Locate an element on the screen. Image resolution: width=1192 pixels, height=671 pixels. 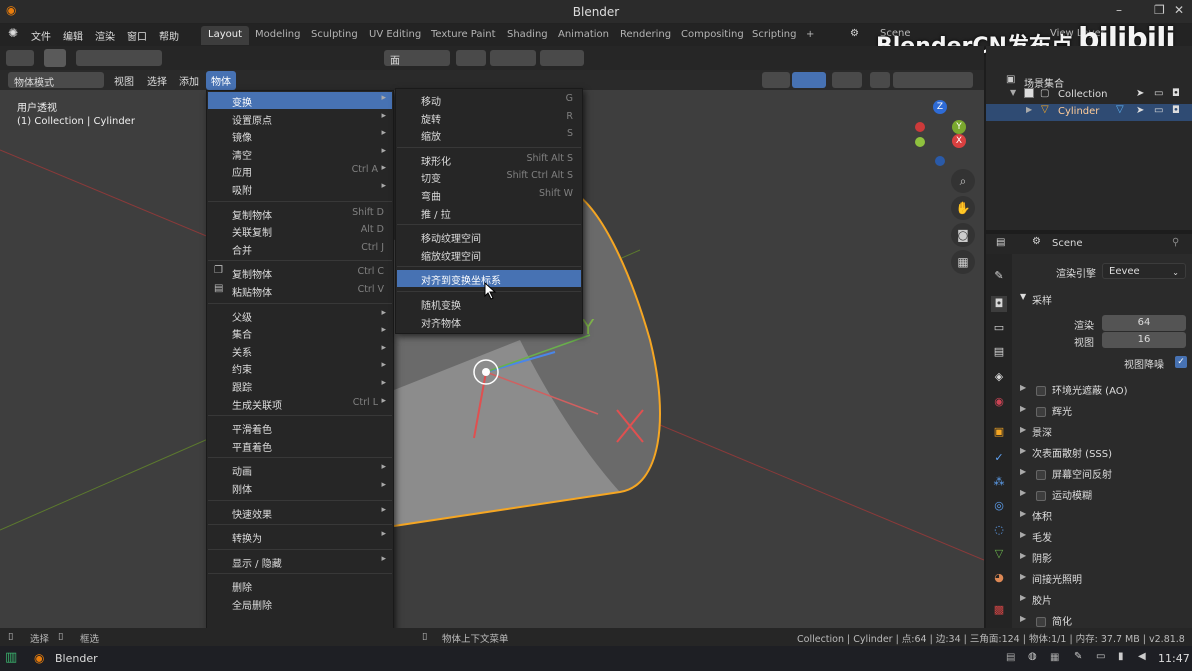
object-menu-item: ▤ 粘贴物体 Ctrl V is located at coordinates (300, 290).